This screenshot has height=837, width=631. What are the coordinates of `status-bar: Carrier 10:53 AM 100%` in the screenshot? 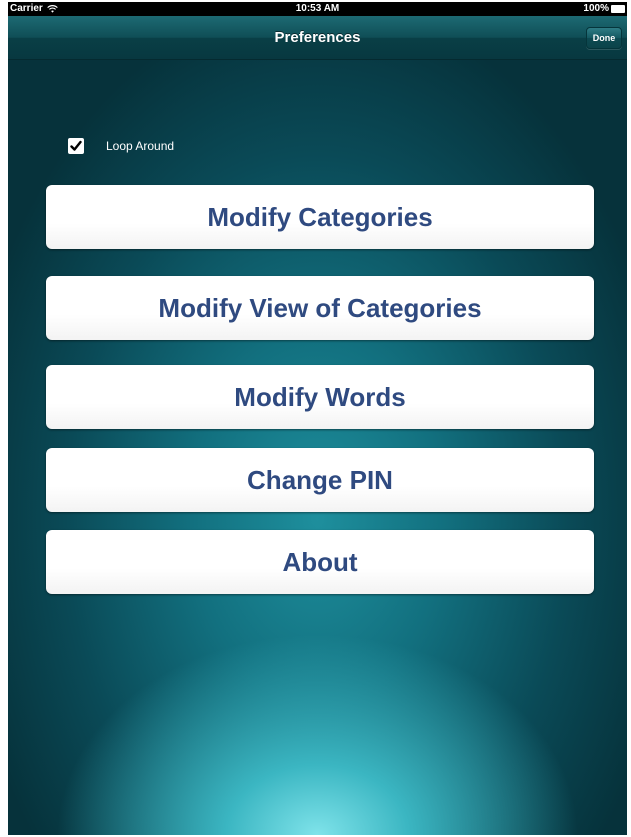 It's located at (317, 9).